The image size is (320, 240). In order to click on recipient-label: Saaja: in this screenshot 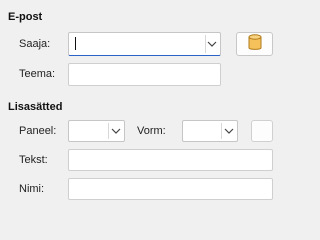, I will do `click(35, 44)`.